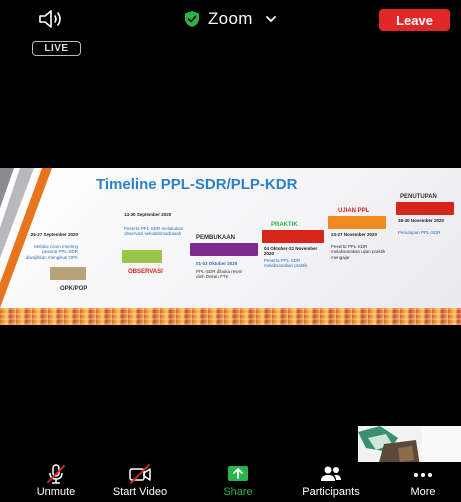  I want to click on shield-icon, so click(192, 19).